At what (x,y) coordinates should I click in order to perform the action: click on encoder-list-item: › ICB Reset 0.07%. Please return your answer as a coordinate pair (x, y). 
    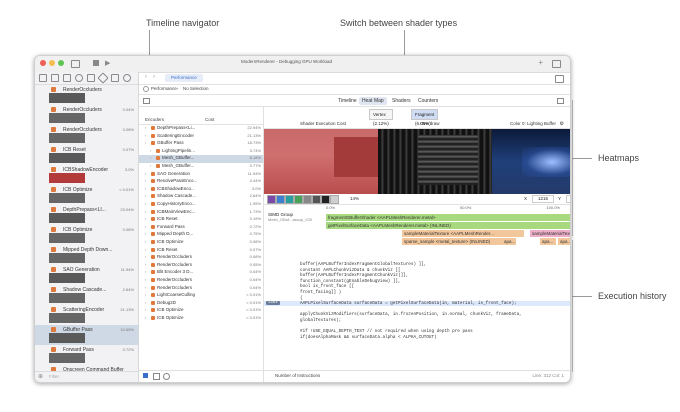
    Looking at the image, I should click on (201, 250).